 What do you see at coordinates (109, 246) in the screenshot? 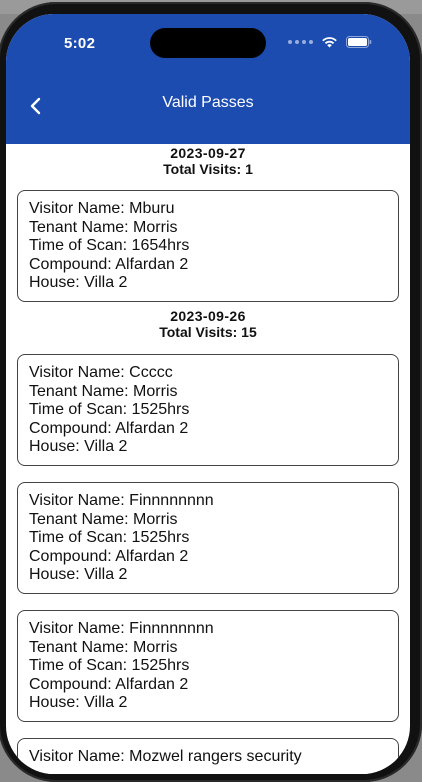
I see `time-of-scan: Time of Scan: 1654hrs` at bounding box center [109, 246].